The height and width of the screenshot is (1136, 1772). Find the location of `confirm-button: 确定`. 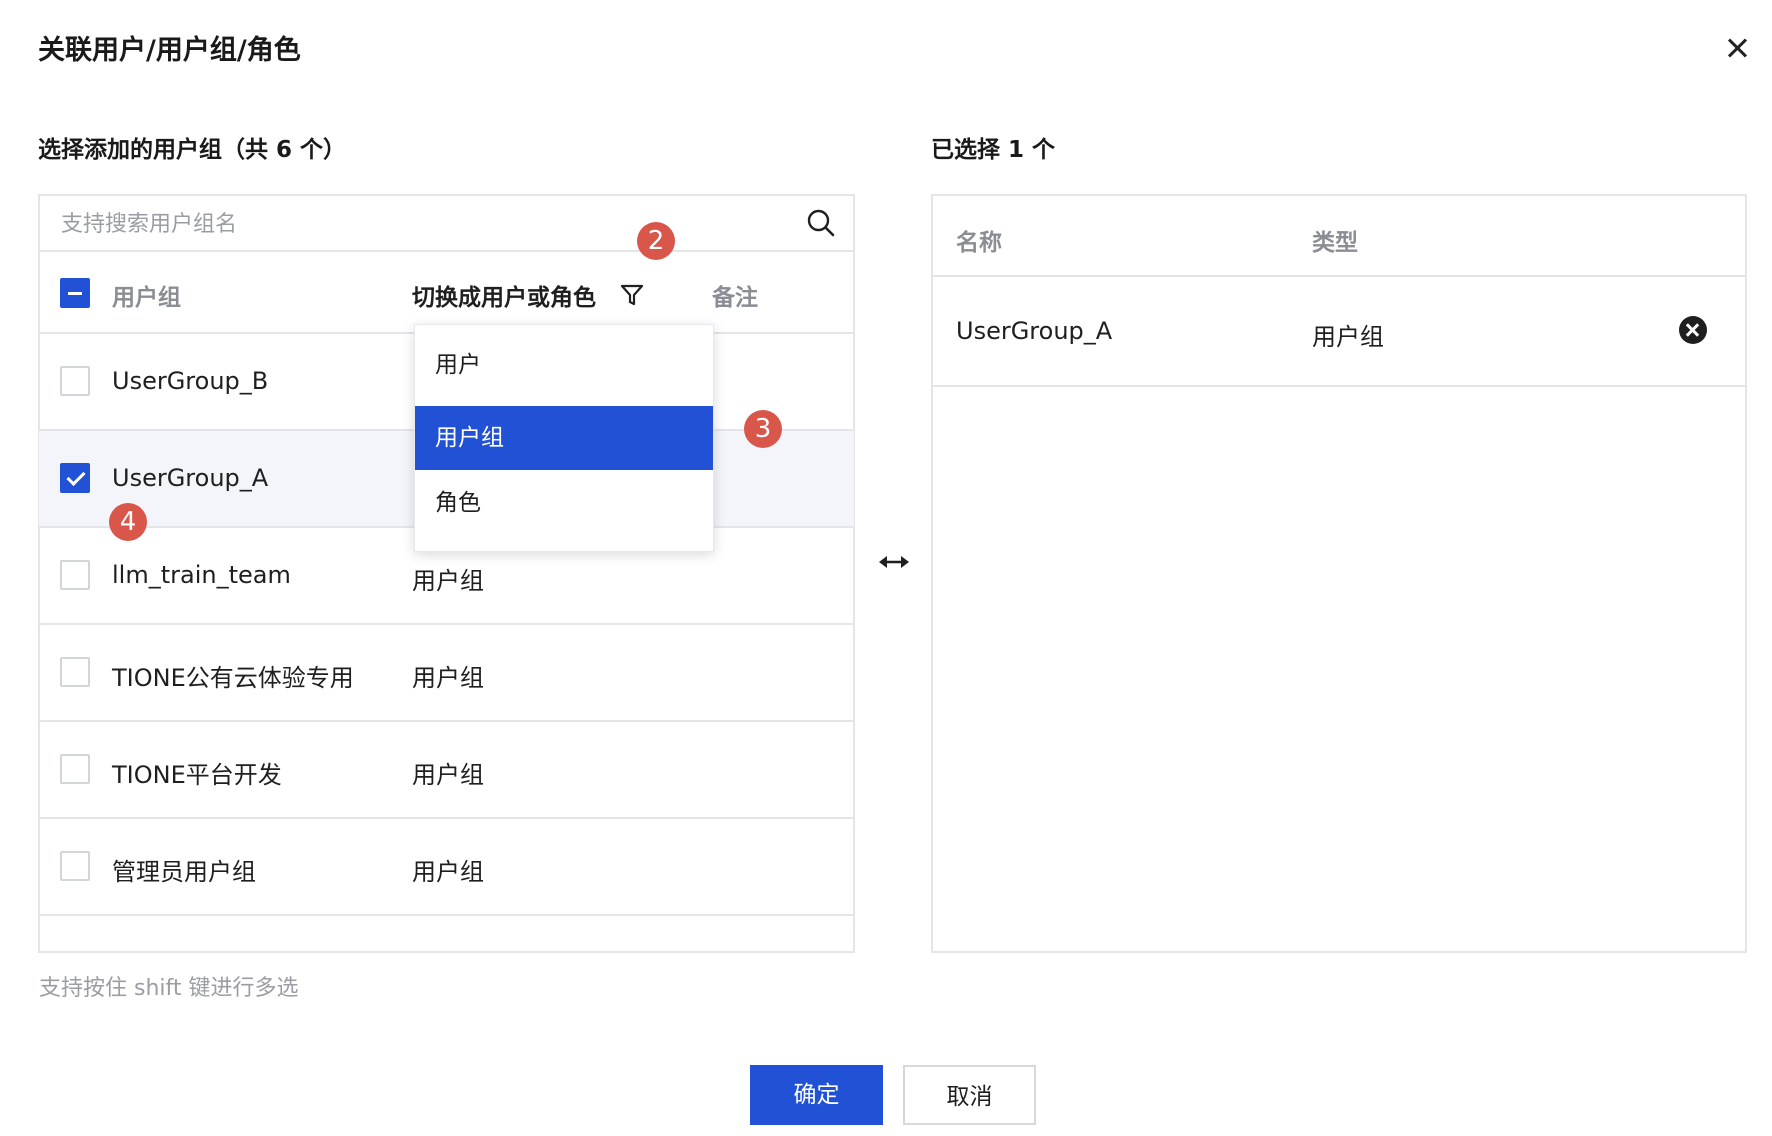

confirm-button: 确定 is located at coordinates (816, 1095).